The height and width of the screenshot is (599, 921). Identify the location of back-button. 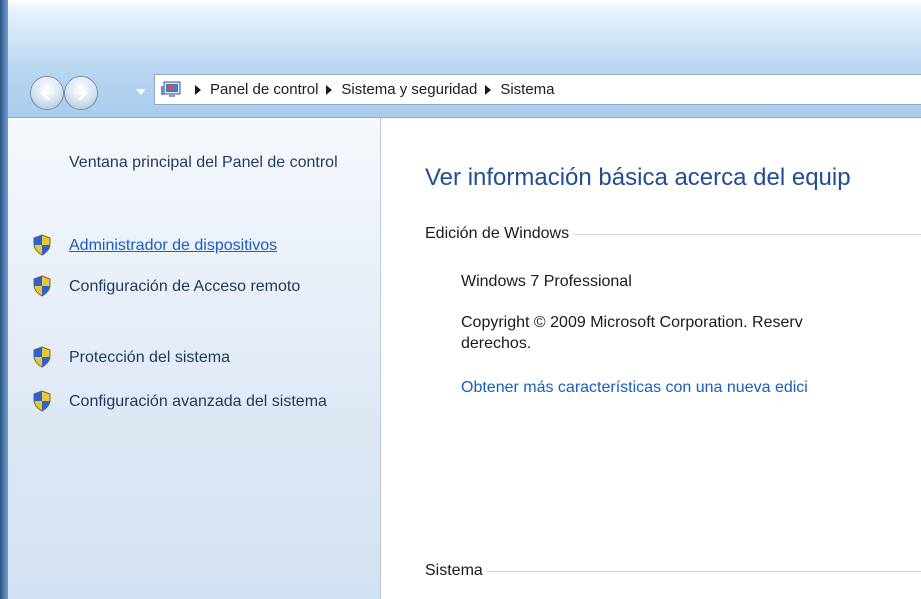
(47, 93).